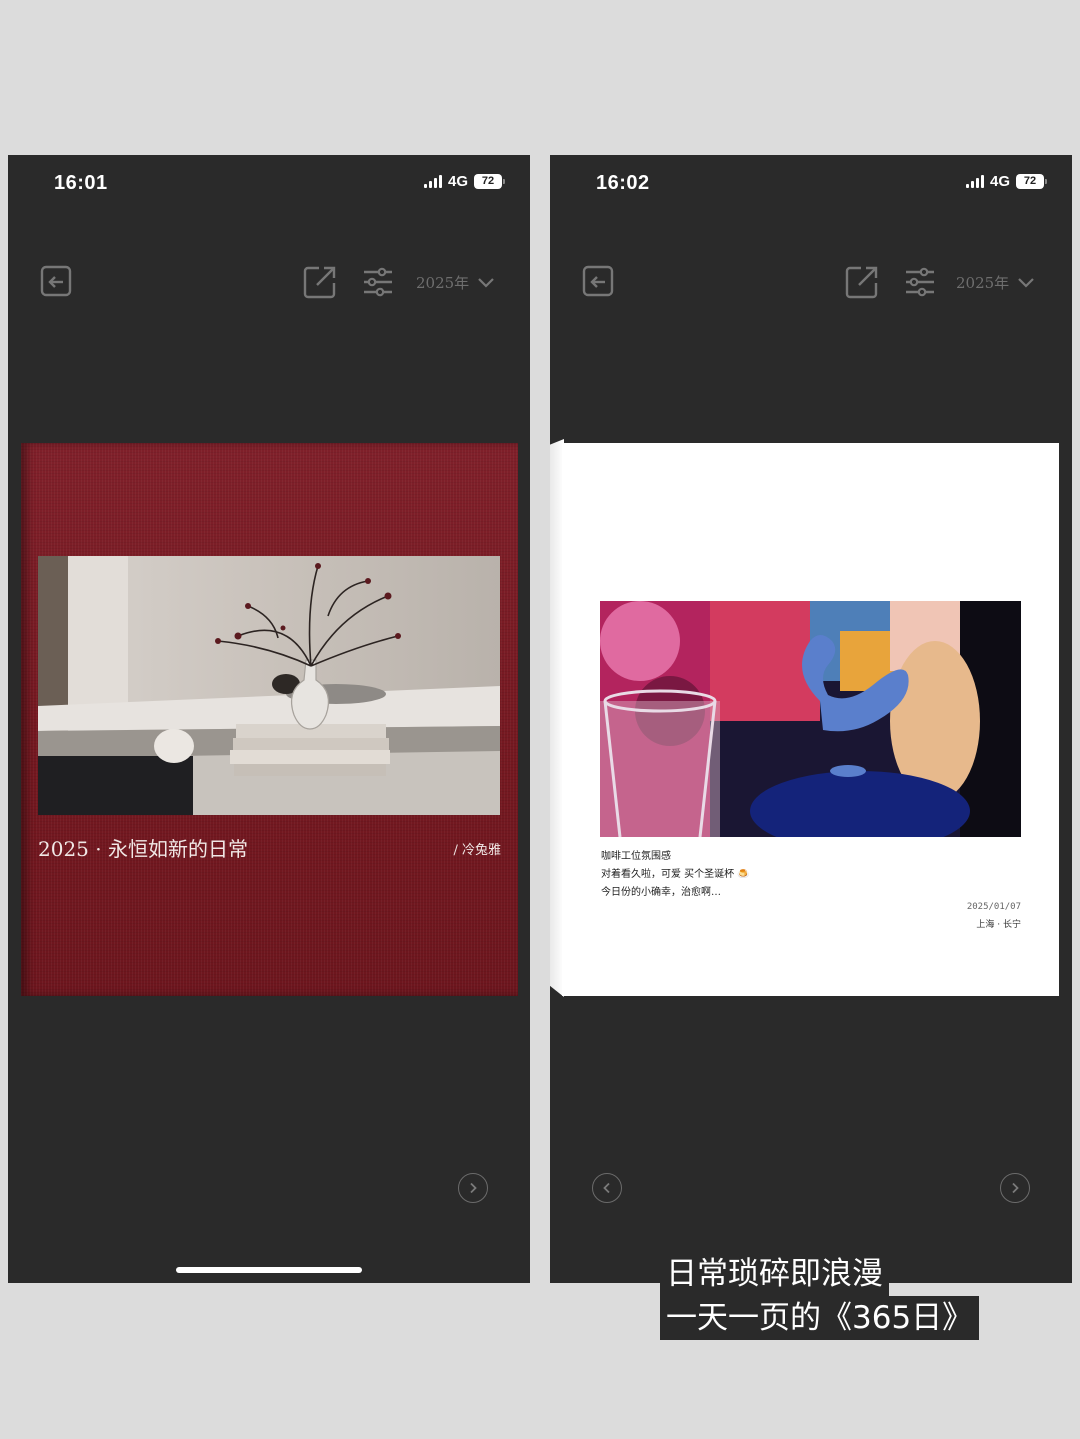 The image size is (1080, 1439). Describe the element at coordinates (269, 685) in the screenshot. I see `cover-photo` at that location.